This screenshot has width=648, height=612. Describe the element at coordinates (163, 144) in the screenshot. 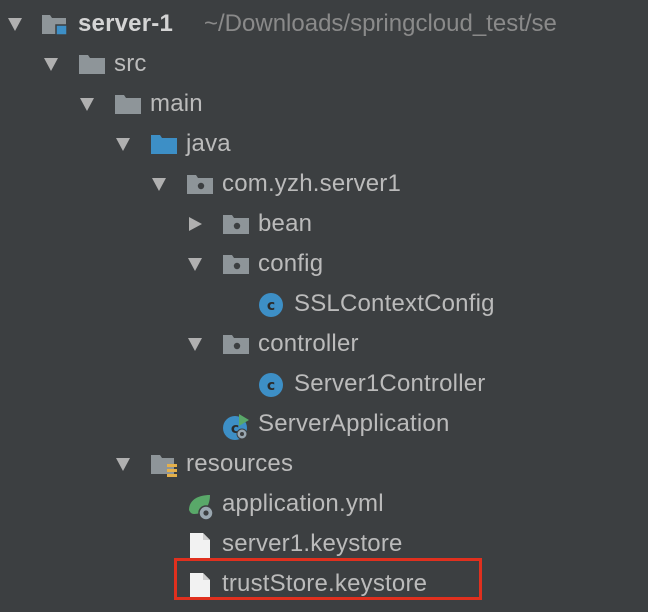

I see `source-folder-icon` at that location.